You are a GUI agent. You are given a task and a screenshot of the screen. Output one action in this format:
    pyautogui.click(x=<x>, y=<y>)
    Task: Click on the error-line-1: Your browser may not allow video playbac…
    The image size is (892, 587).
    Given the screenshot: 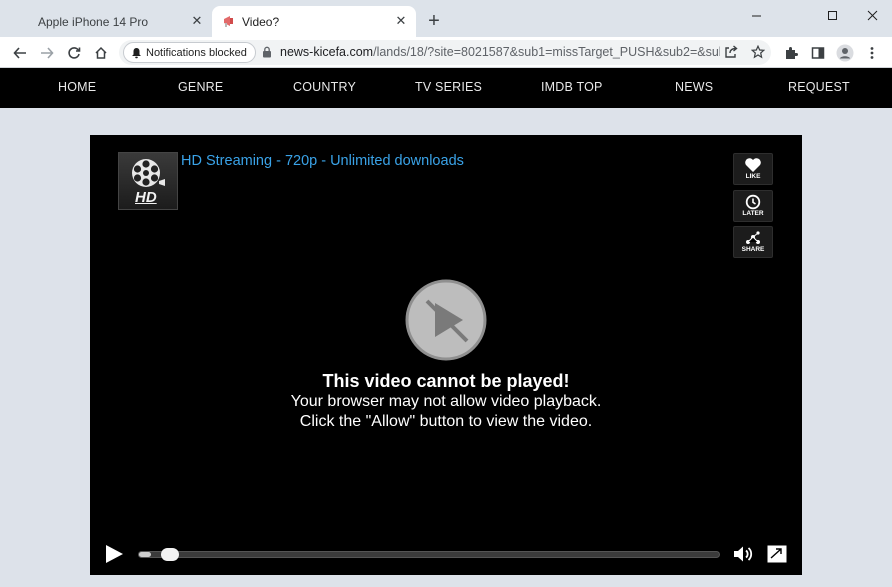 What is the action you would take?
    pyautogui.click(x=446, y=401)
    